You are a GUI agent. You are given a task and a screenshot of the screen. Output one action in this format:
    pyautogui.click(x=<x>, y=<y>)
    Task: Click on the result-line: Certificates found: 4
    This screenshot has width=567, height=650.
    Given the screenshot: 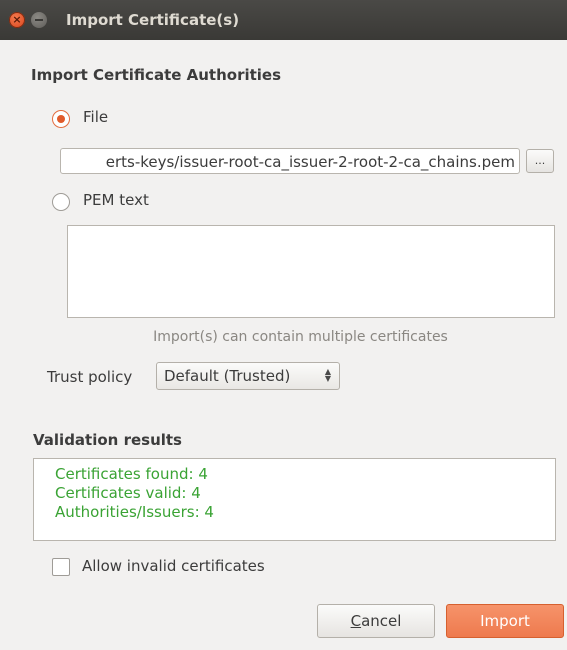 What is the action you would take?
    pyautogui.click(x=131, y=474)
    